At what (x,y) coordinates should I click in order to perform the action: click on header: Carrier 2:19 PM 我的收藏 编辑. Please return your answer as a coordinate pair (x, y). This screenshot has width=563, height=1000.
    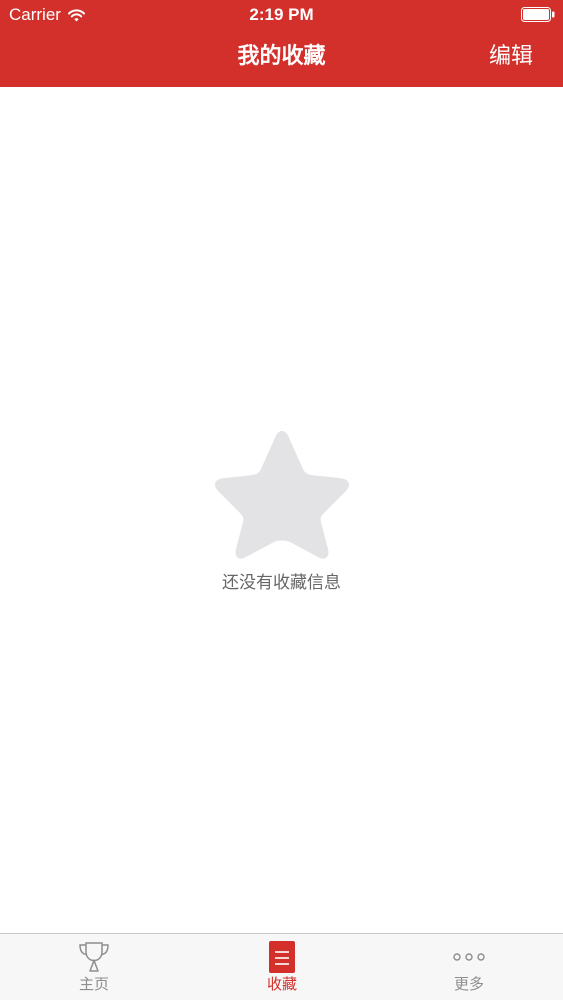
    Looking at the image, I should click on (281, 43).